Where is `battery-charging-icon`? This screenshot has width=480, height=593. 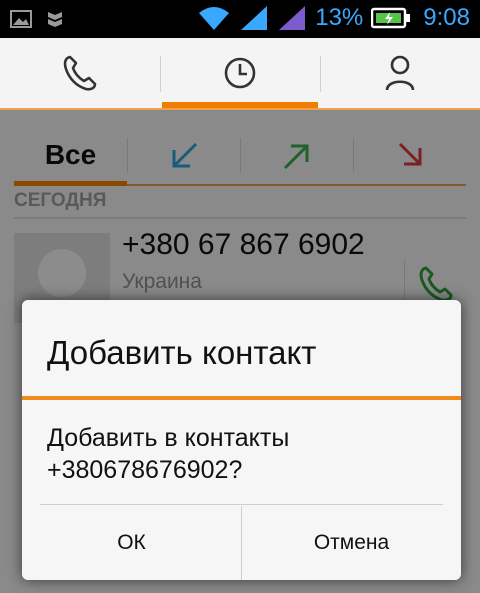
battery-charging-icon is located at coordinates (391, 18).